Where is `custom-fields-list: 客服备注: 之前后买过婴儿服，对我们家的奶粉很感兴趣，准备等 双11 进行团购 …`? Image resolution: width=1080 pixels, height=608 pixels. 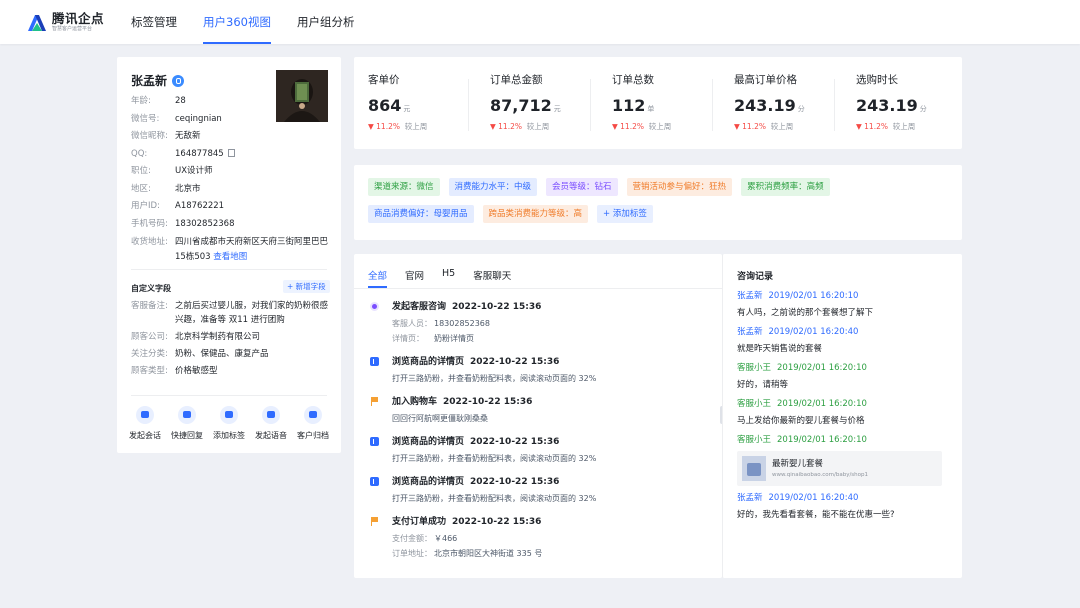
custom-fields-list: 客服备注: 之前后买过婴儿服，对我们家的奶粉很感兴趣，准备等 双11 进行团购 … is located at coordinates (231, 339).